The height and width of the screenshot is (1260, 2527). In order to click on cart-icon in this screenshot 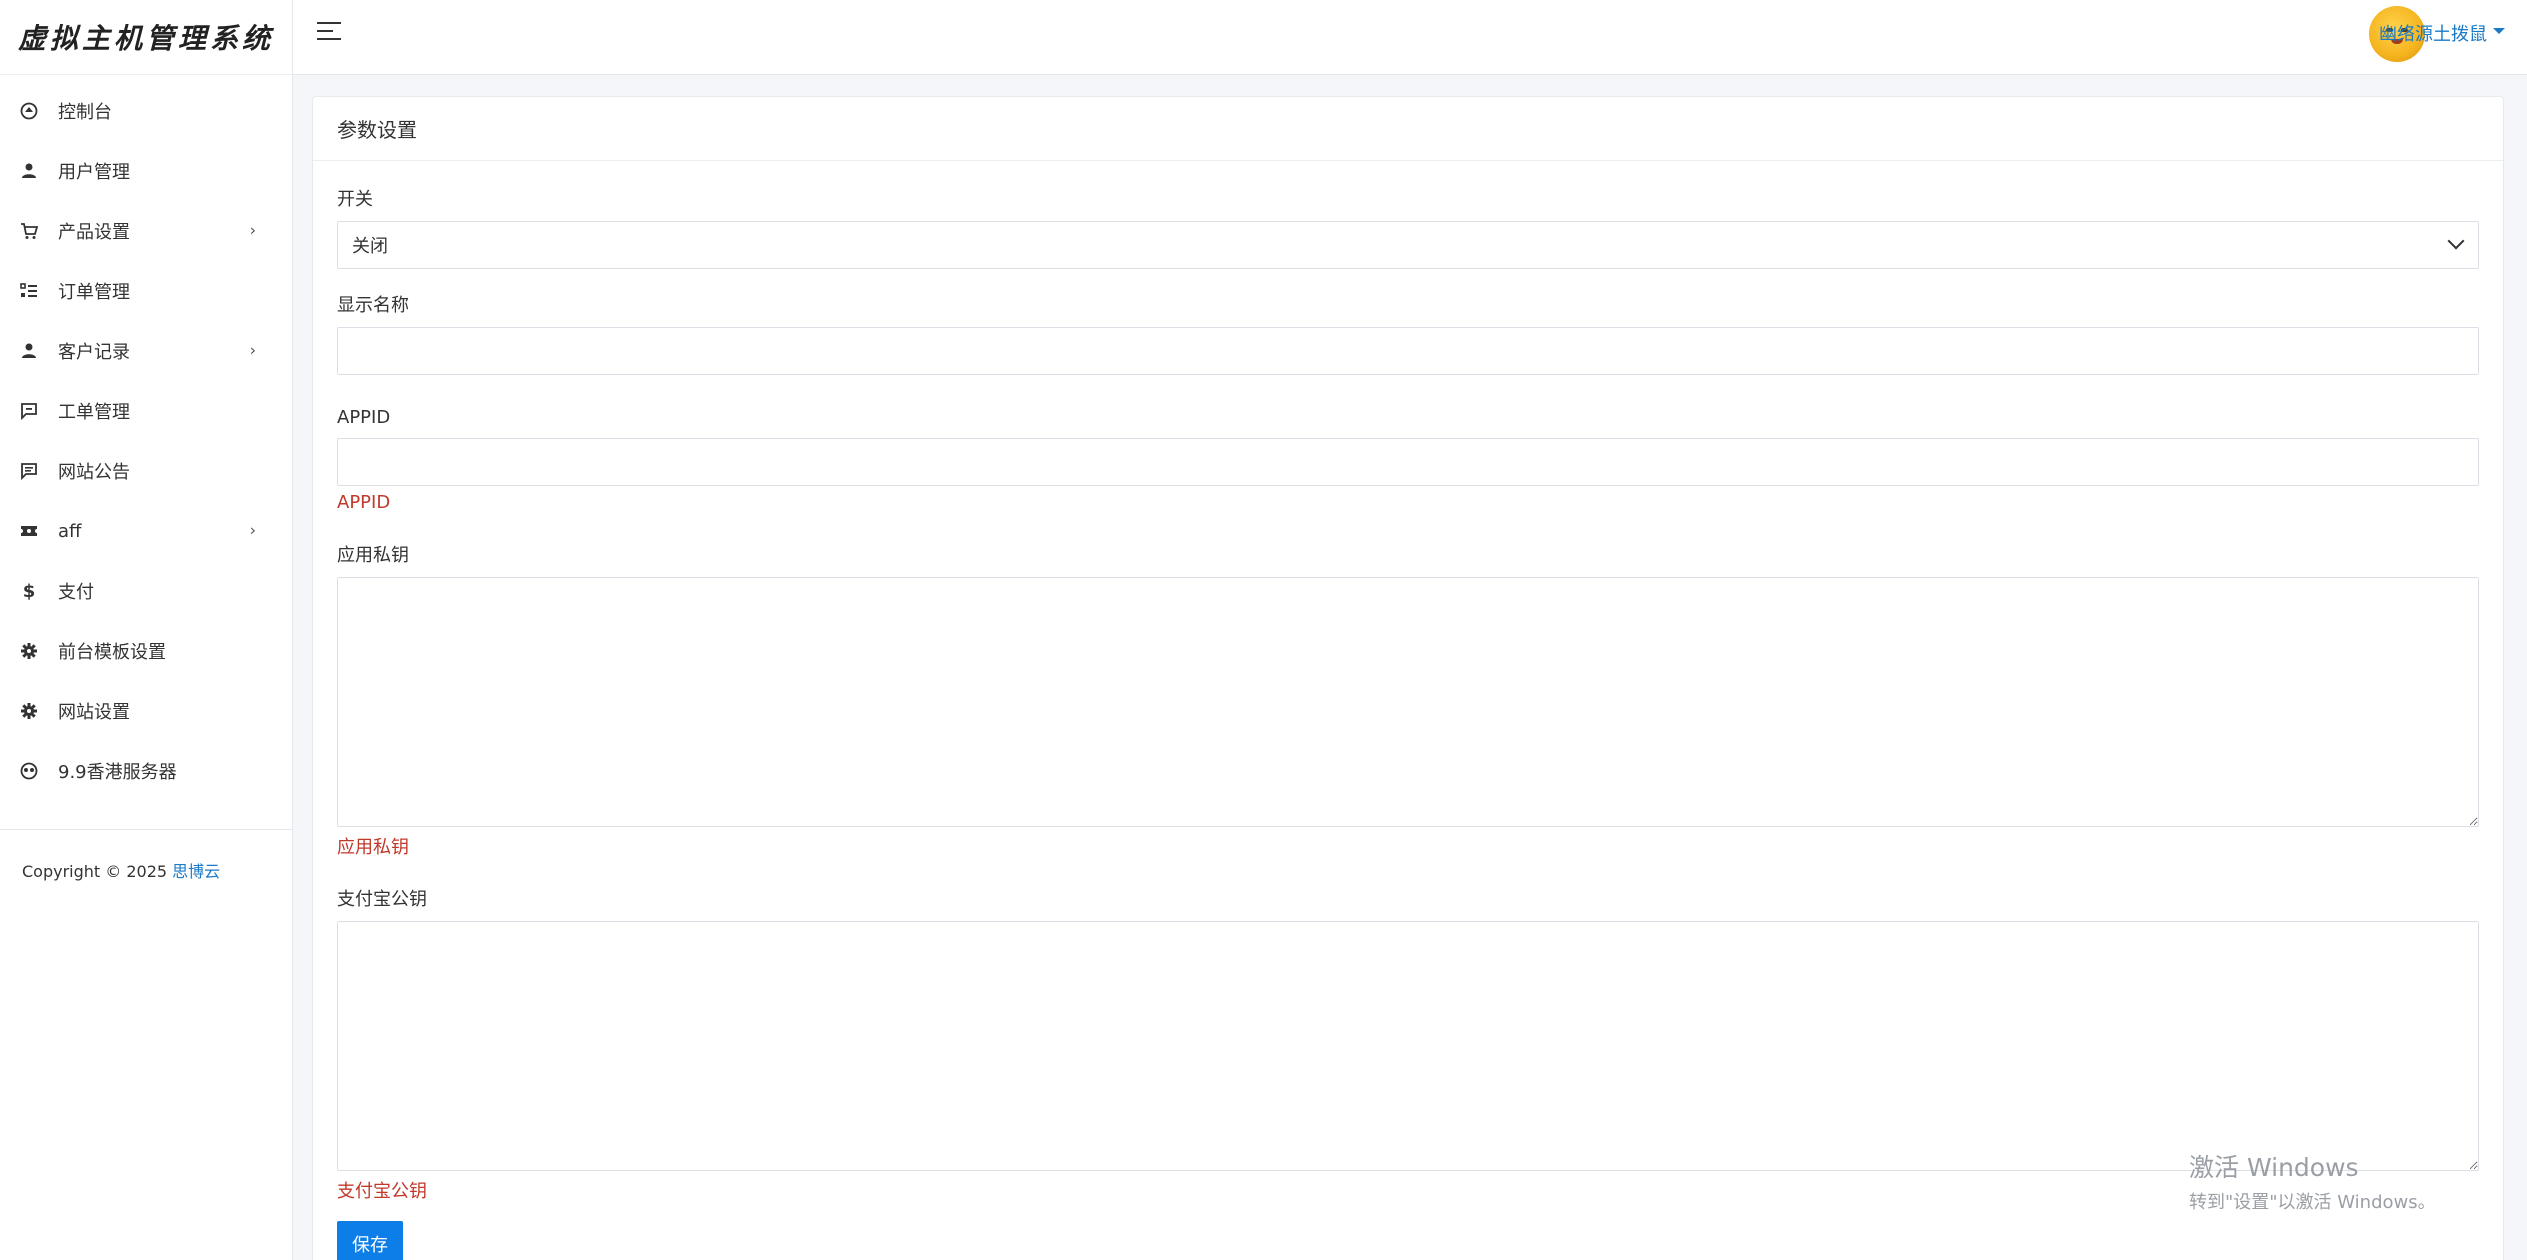, I will do `click(29, 231)`.